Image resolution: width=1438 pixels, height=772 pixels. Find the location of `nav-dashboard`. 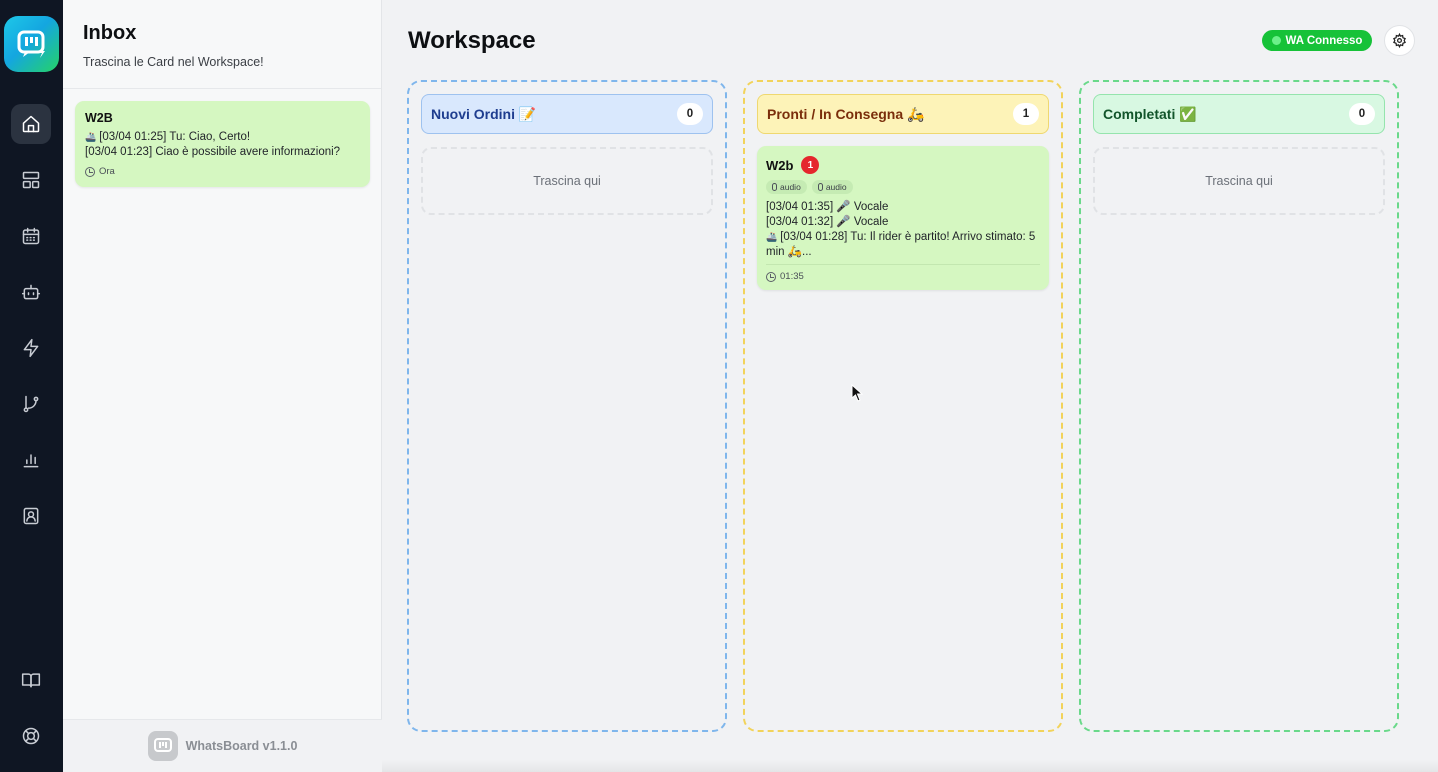

nav-dashboard is located at coordinates (31, 180).